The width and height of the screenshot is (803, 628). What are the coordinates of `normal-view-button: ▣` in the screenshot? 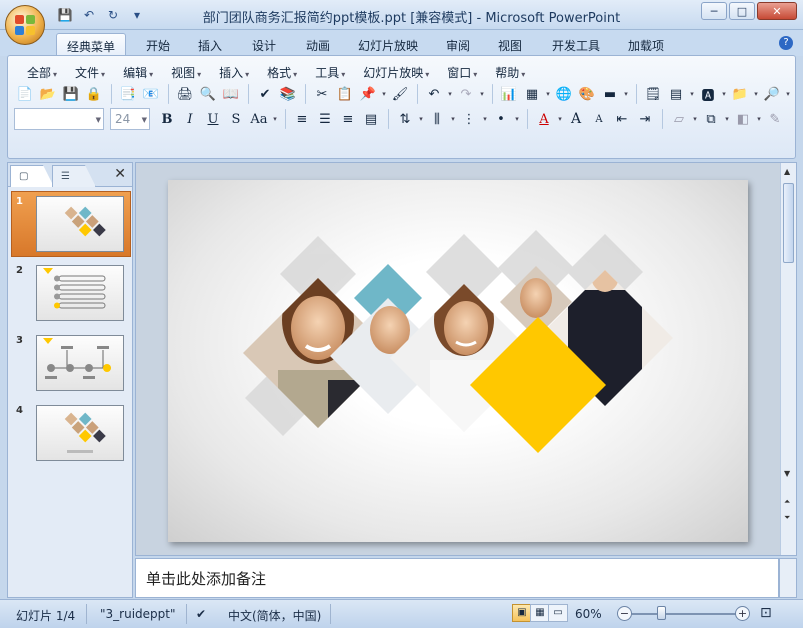 It's located at (522, 613).